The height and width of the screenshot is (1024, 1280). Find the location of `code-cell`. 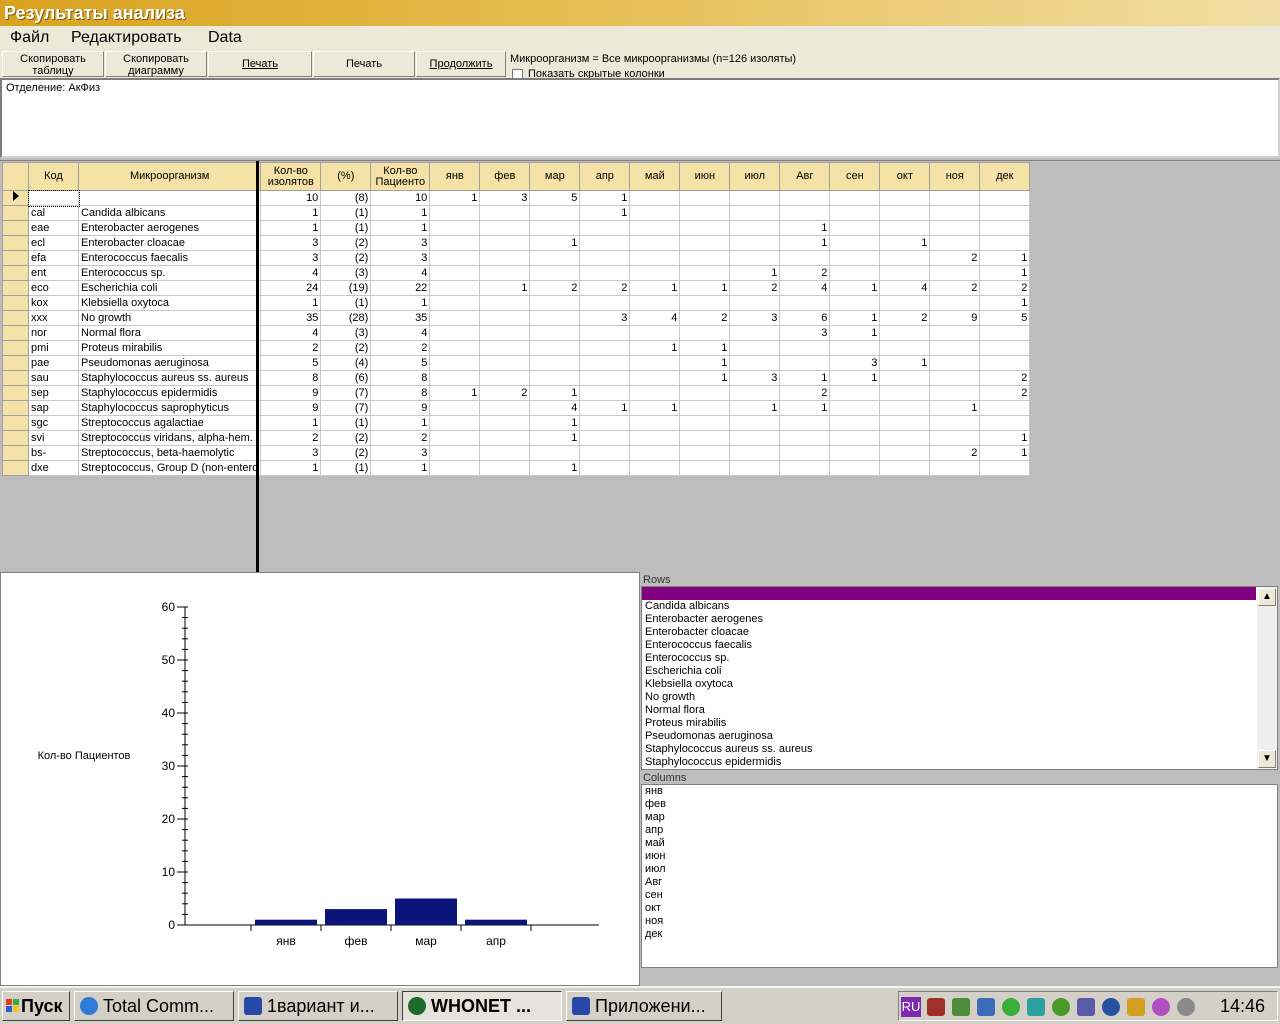

code-cell is located at coordinates (53, 198).